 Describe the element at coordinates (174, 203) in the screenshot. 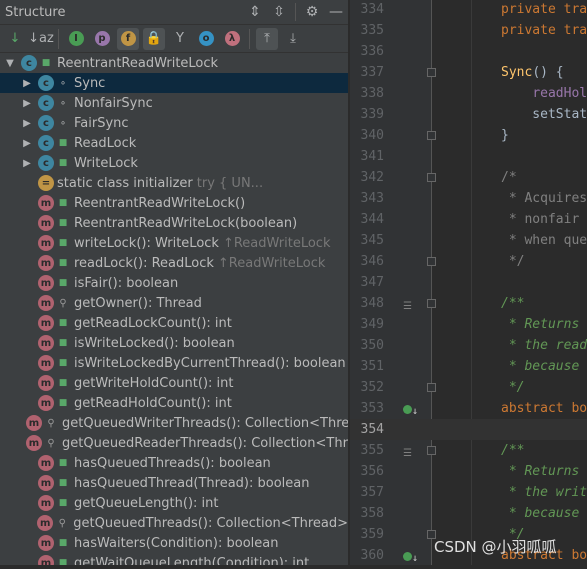

I see `tree-item: m ■ ReentrantReadWriteLock()` at that location.